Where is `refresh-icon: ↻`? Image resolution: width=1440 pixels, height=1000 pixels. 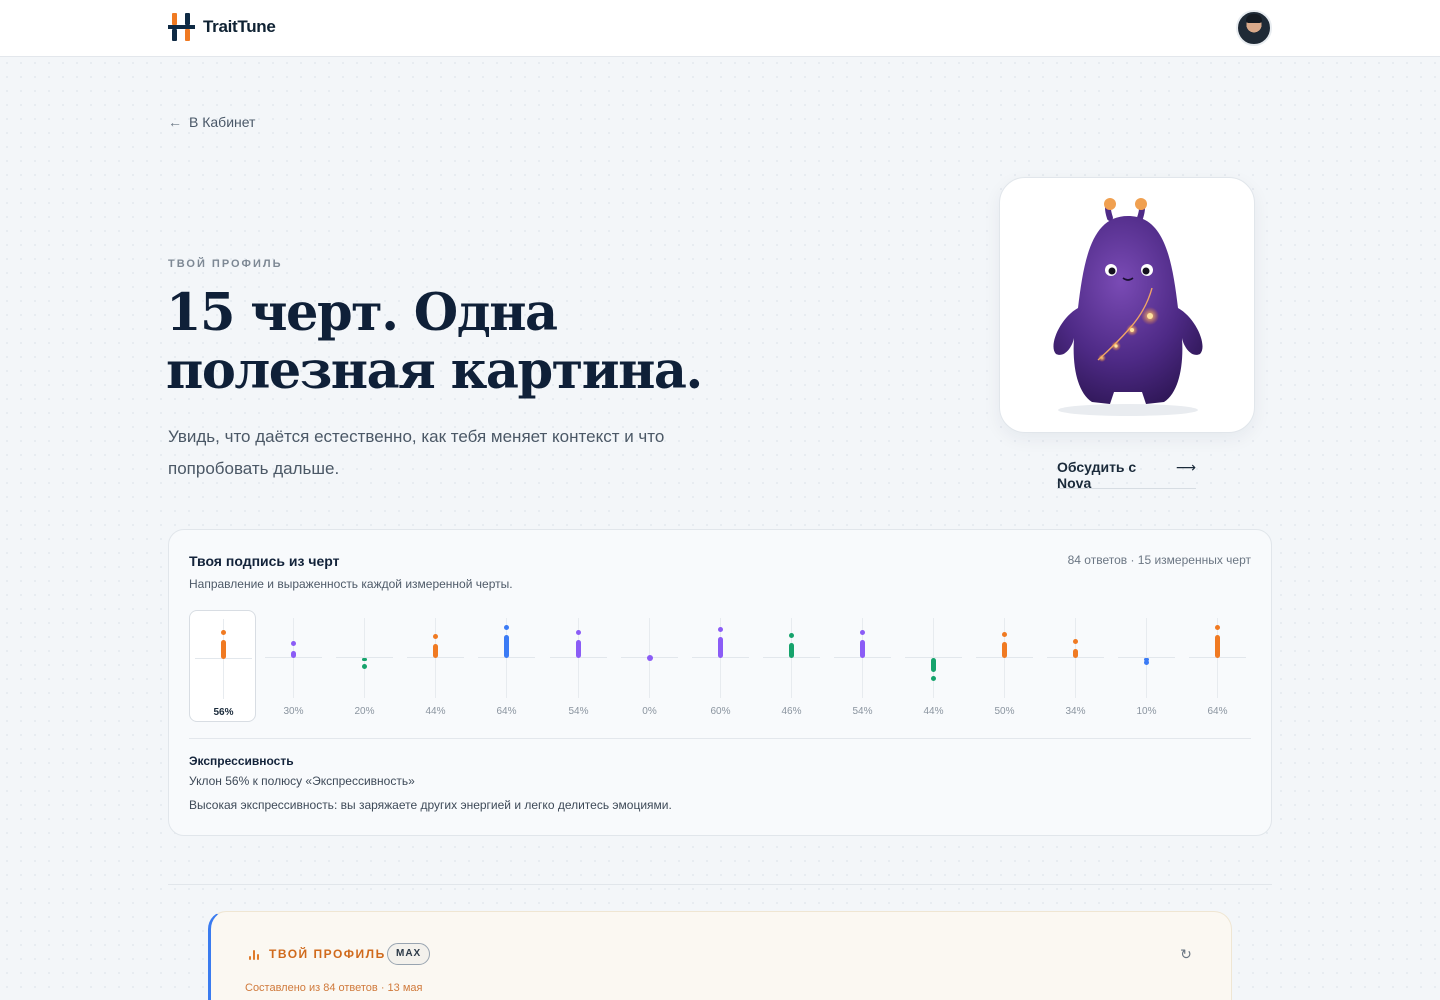
refresh-icon: ↻ is located at coordinates (1186, 954).